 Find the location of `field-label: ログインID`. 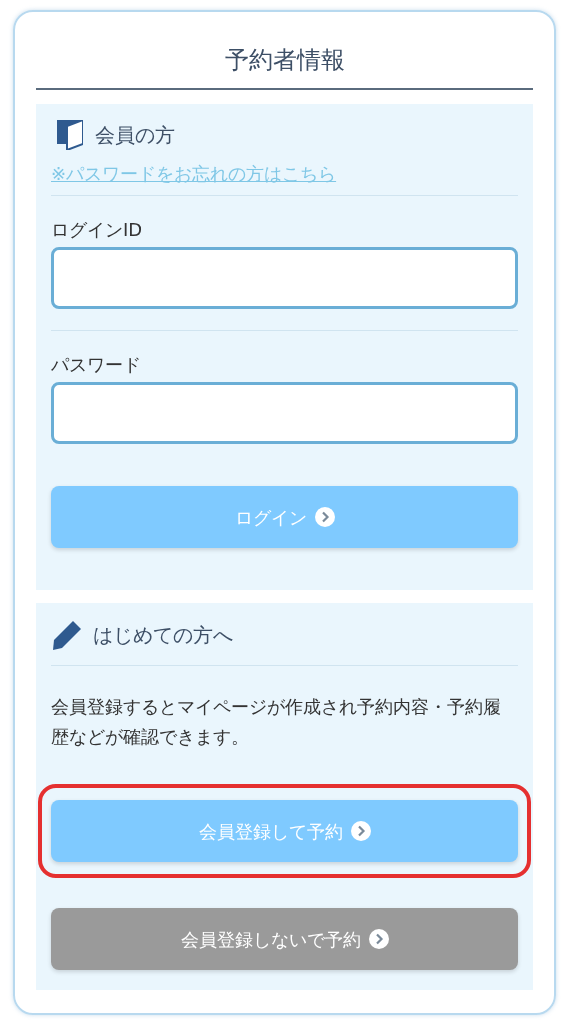

field-label: ログインID is located at coordinates (97, 230).